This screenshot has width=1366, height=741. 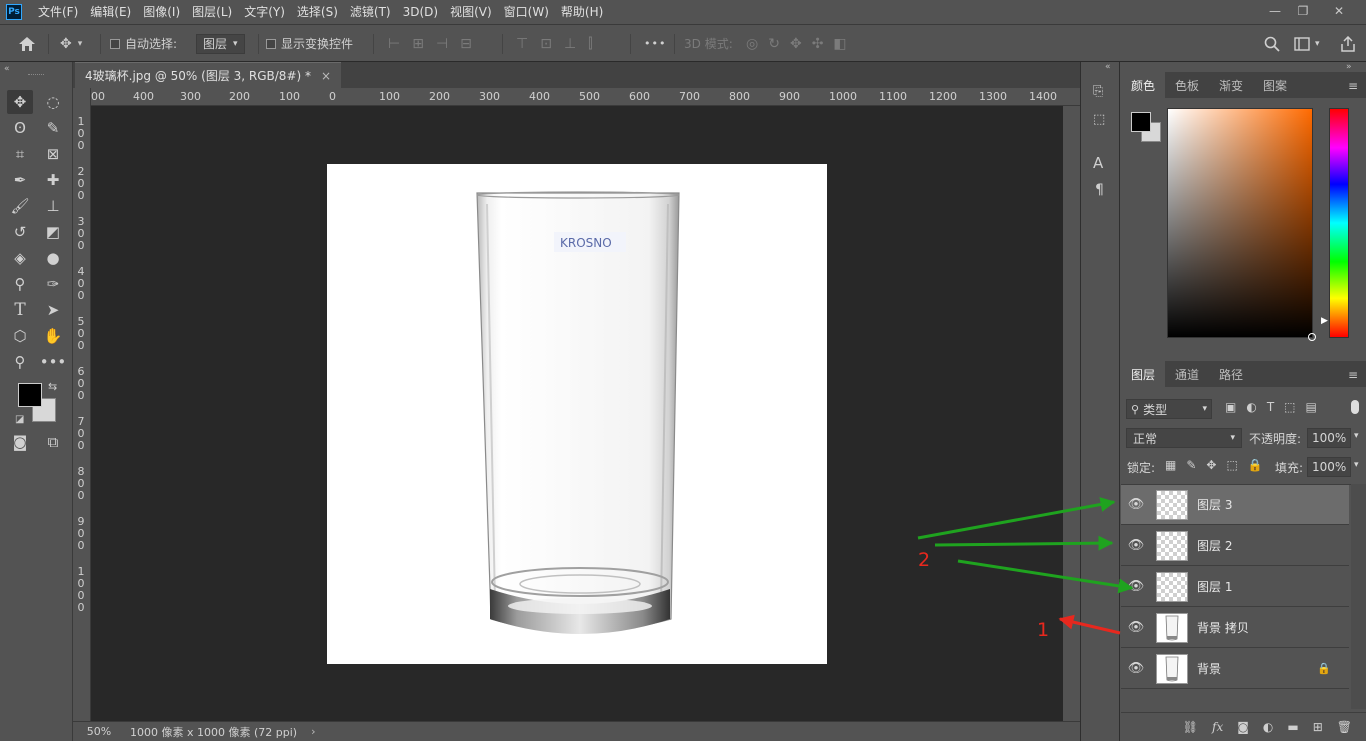 I want to click on search-button, so click(x=1272, y=43).